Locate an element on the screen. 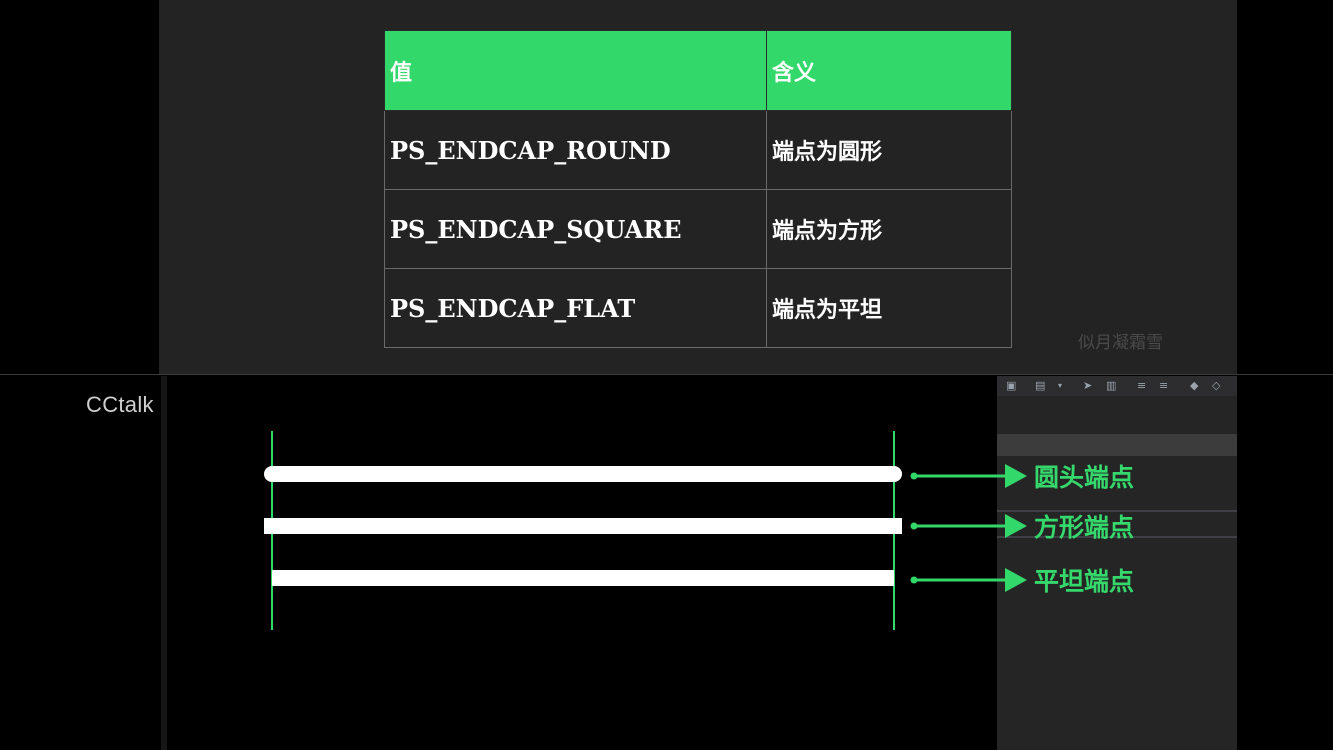 This screenshot has height=750, width=1333. arrow-flat is located at coordinates (968, 580).